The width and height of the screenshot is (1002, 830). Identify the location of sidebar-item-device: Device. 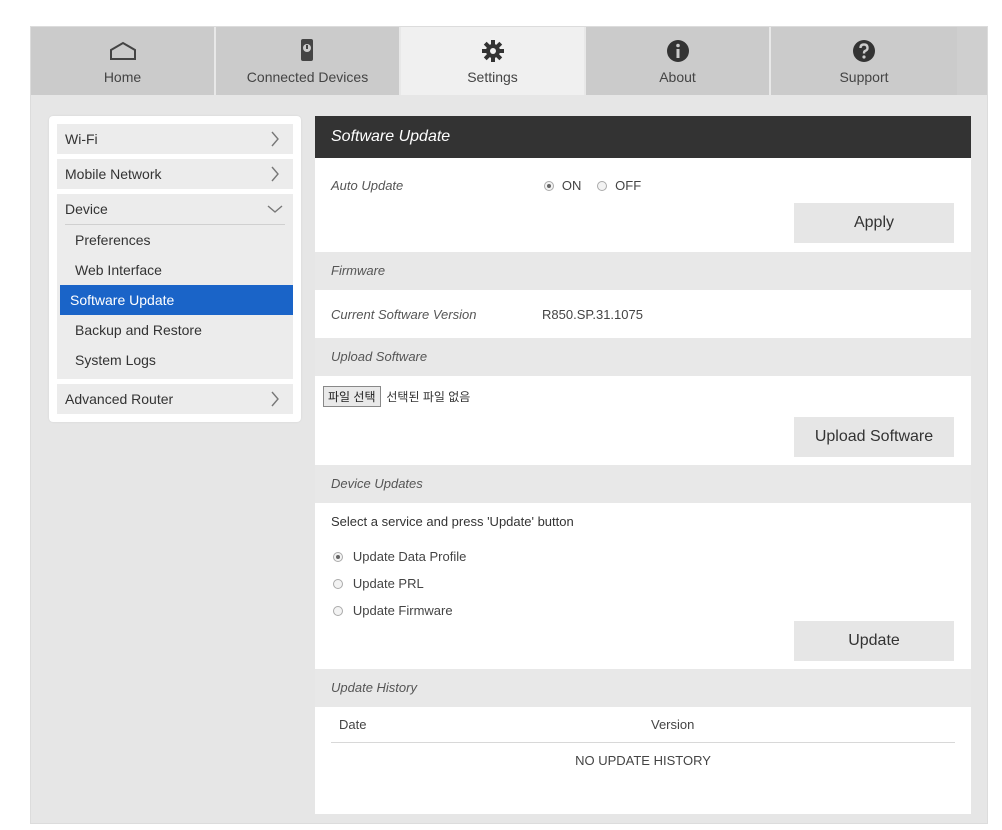
(175, 209).